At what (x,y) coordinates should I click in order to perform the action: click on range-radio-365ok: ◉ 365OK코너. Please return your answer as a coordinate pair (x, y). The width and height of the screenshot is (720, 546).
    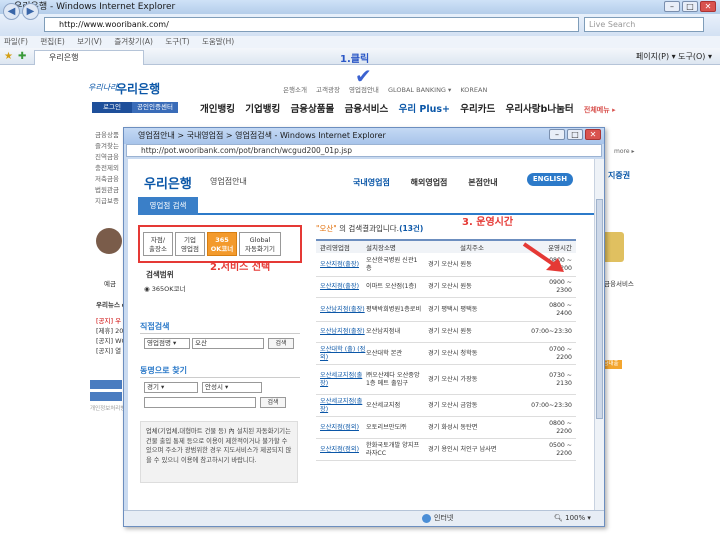
    Looking at the image, I should click on (164, 288).